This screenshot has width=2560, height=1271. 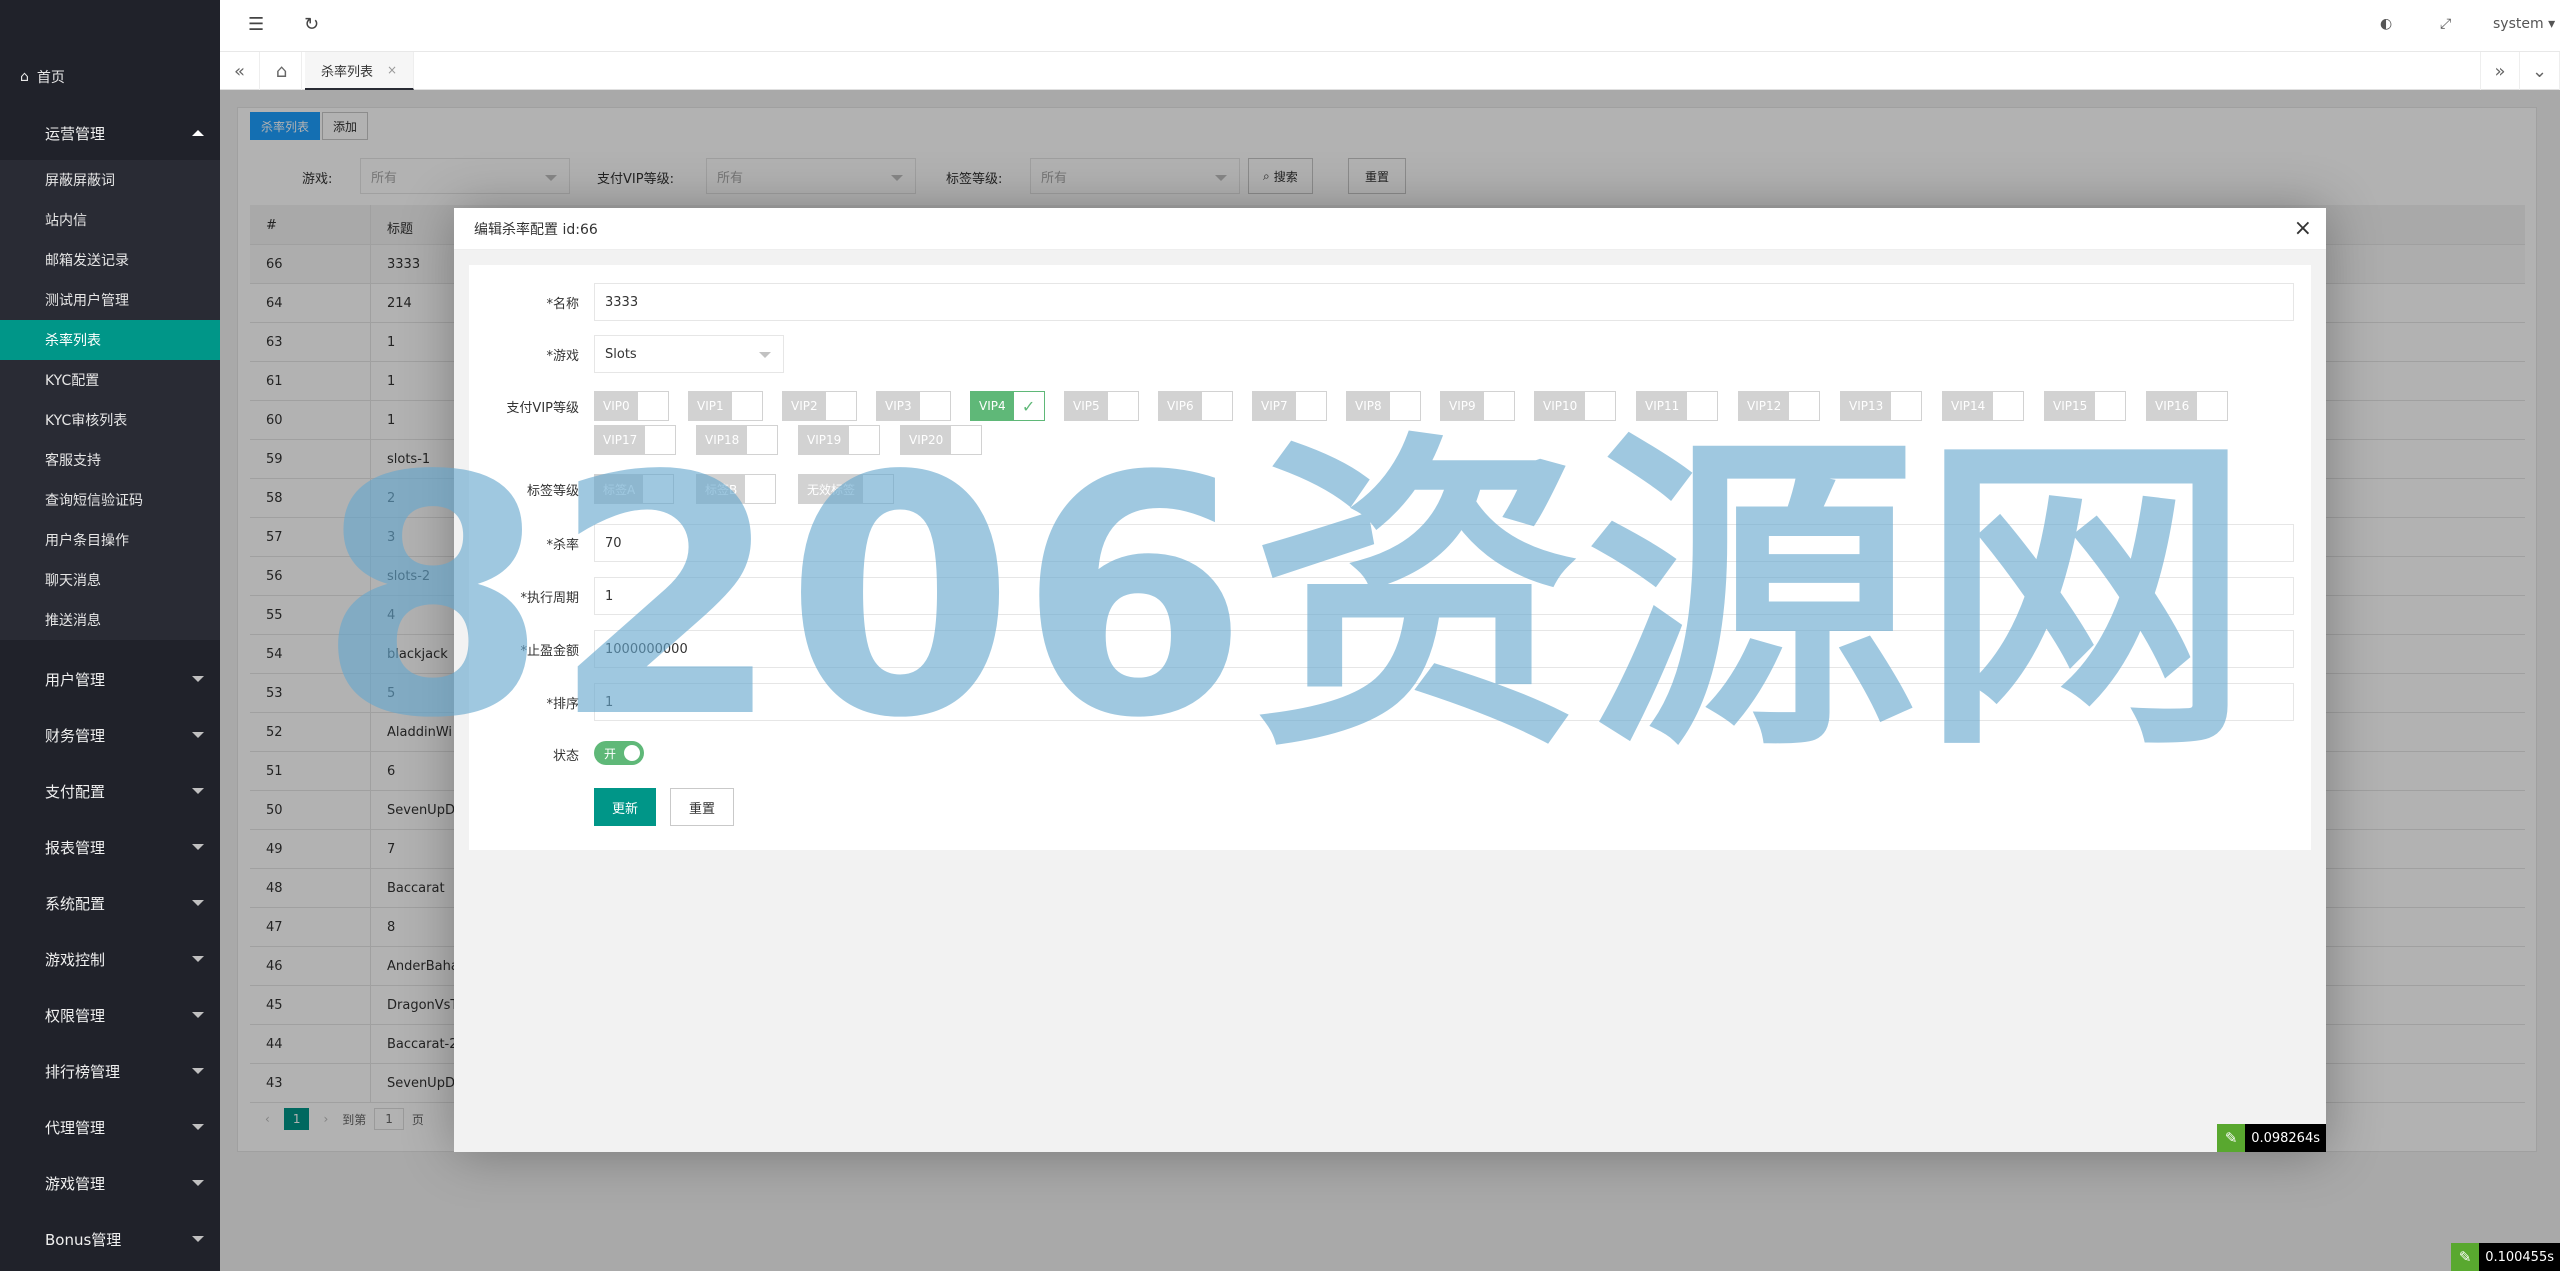 I want to click on sidebar-group-label: 支付配置, so click(x=75, y=791).